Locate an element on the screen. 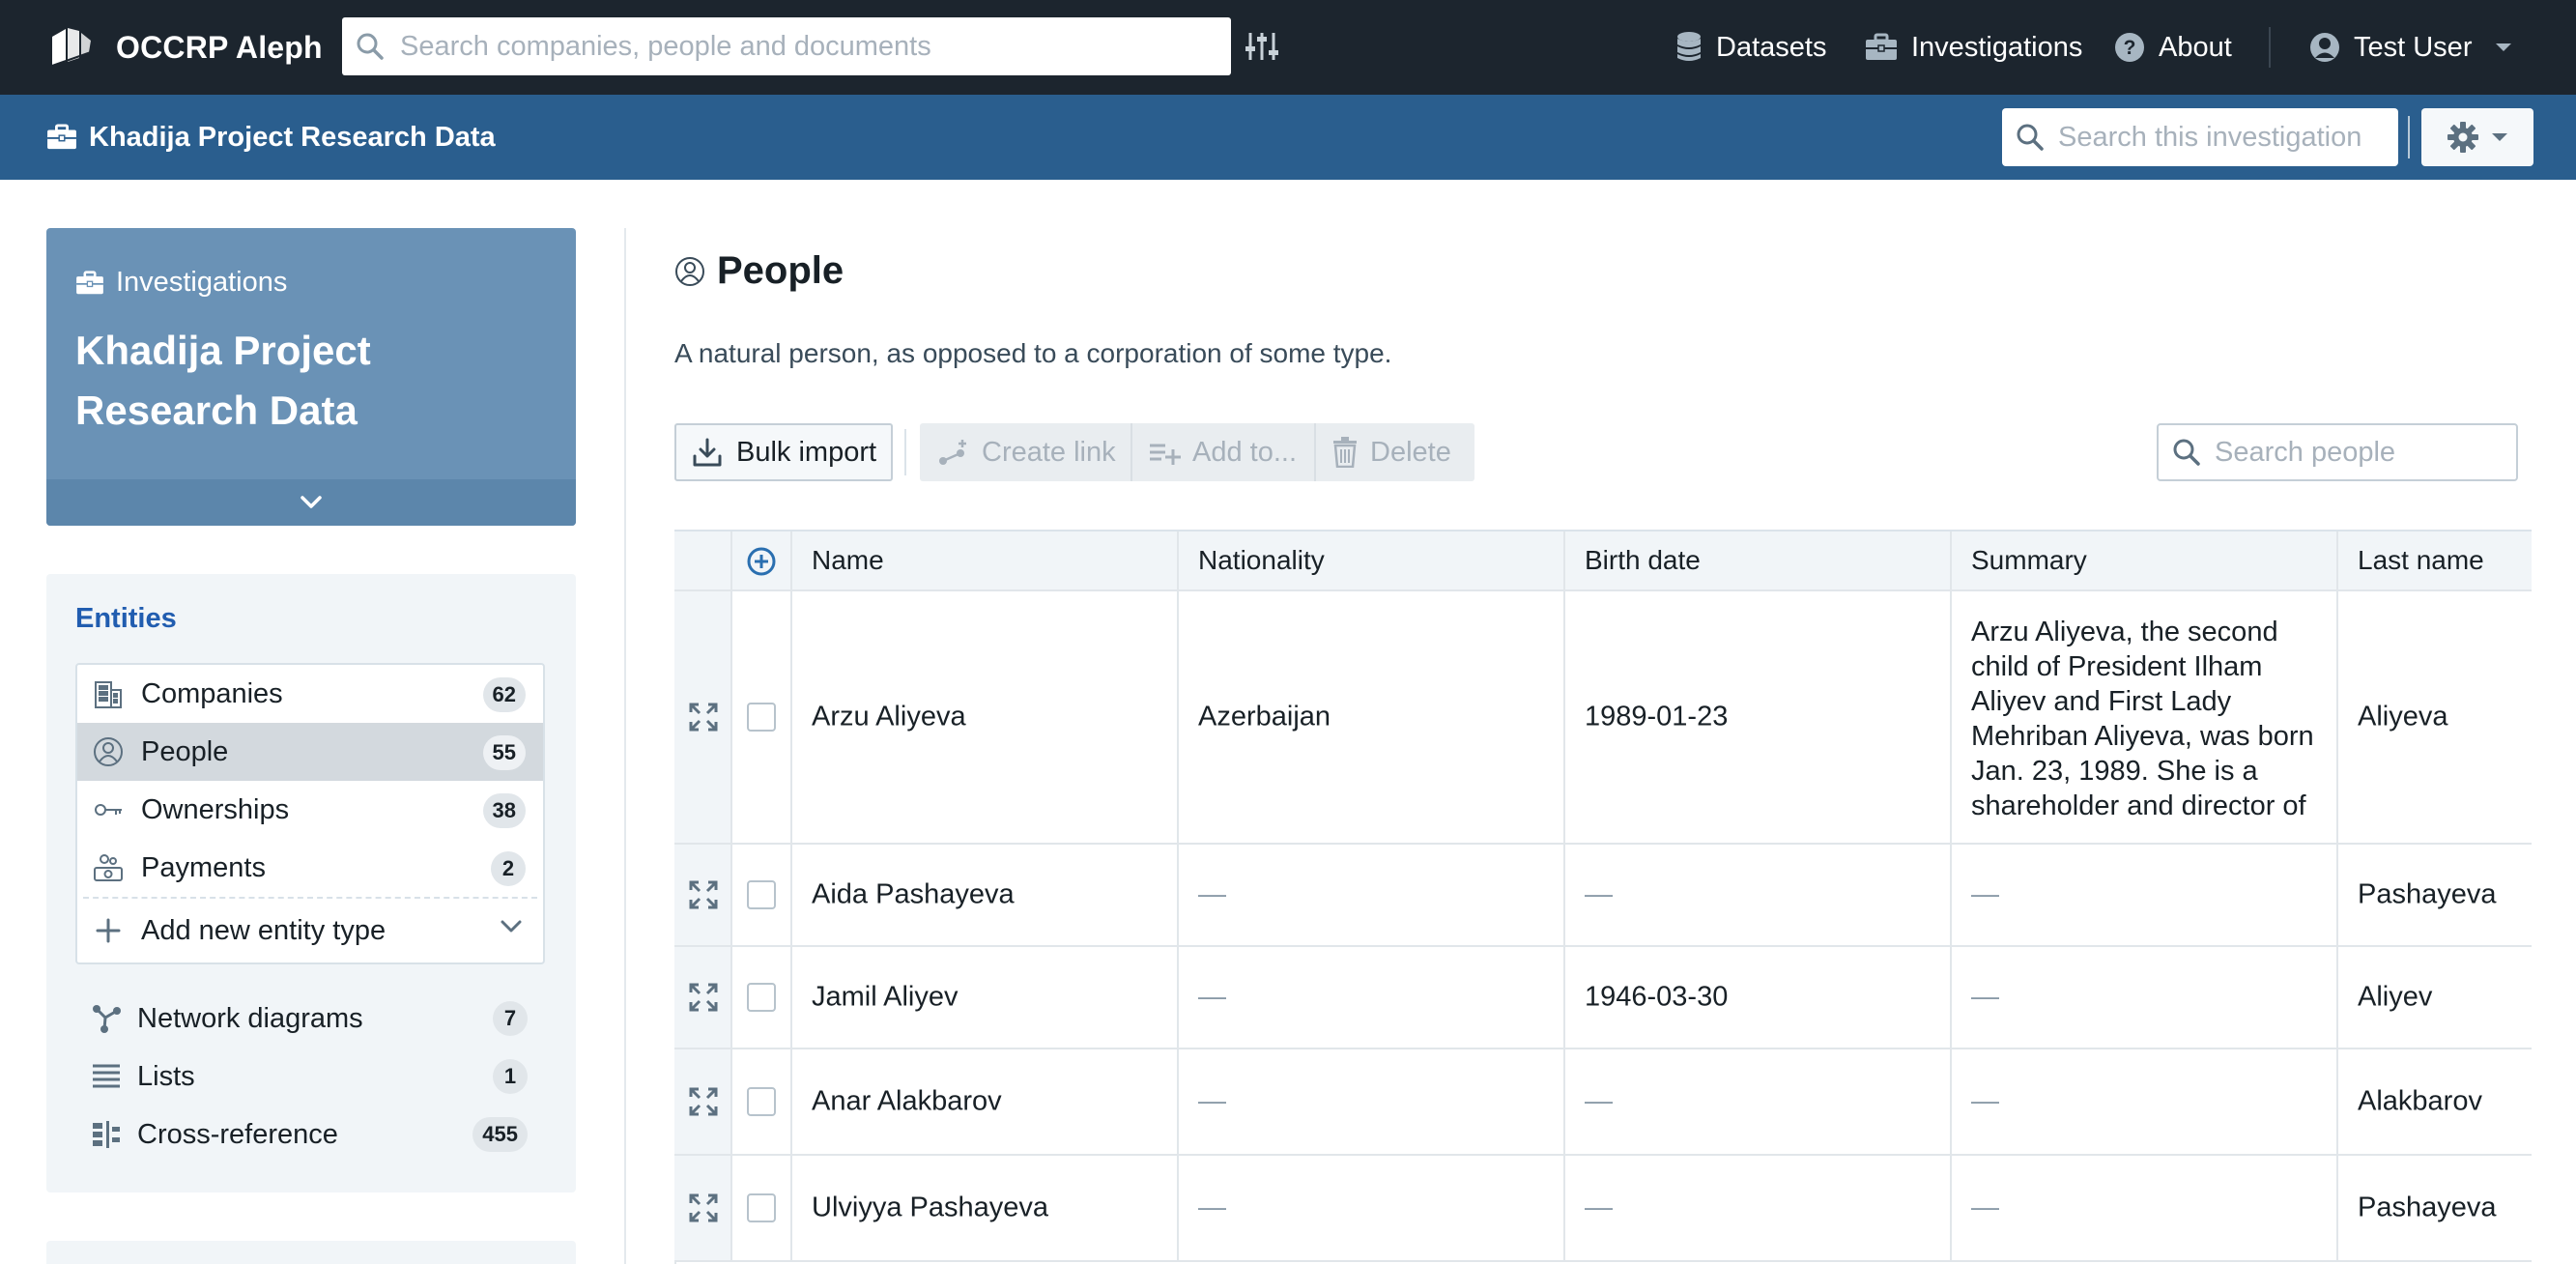  column-header-label: Nationality is located at coordinates (1262, 560).